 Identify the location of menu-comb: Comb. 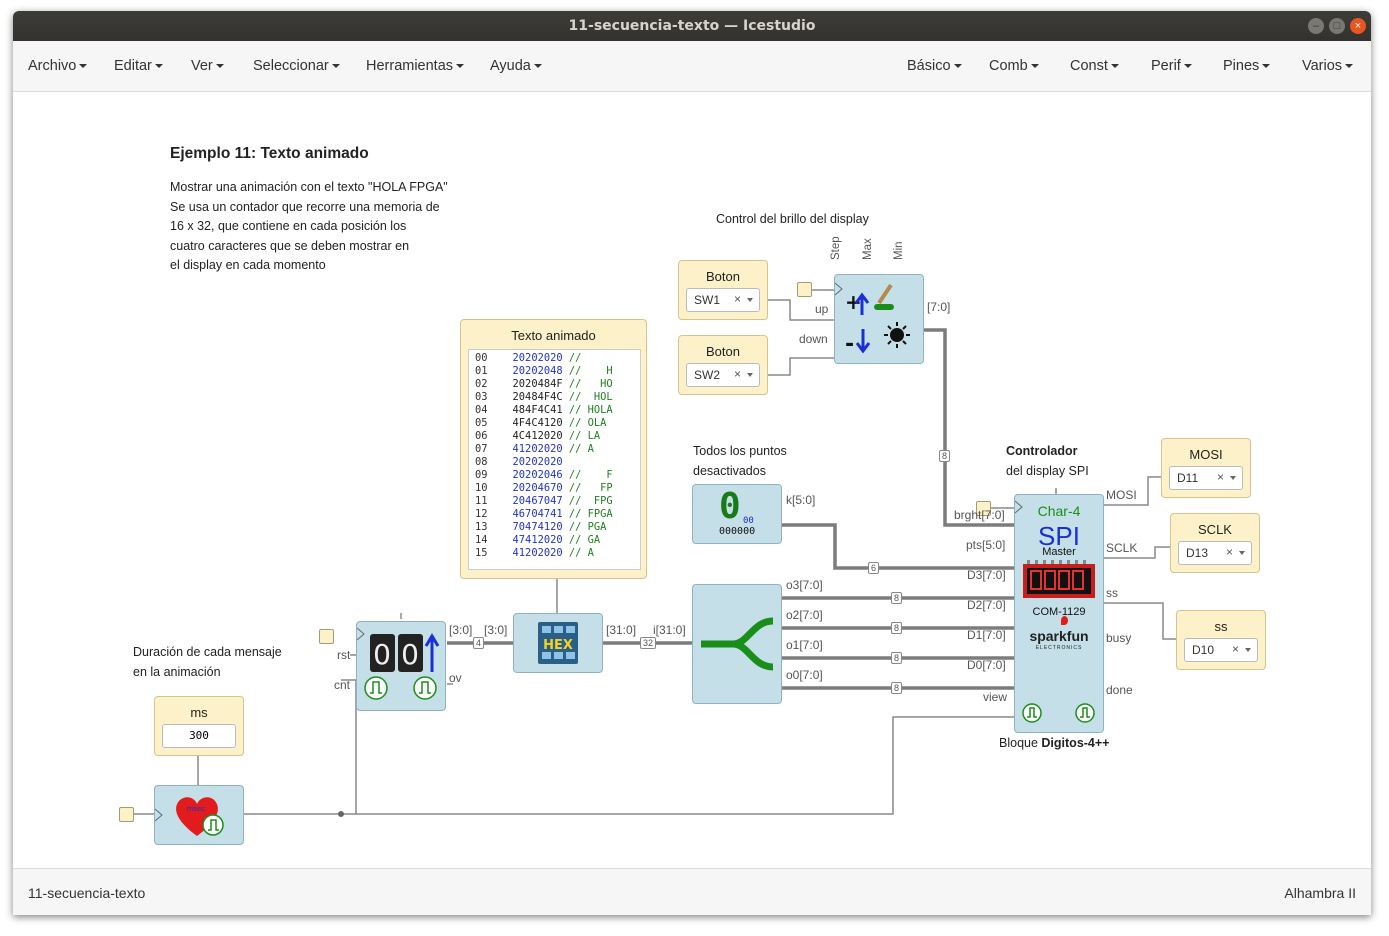
(1014, 66).